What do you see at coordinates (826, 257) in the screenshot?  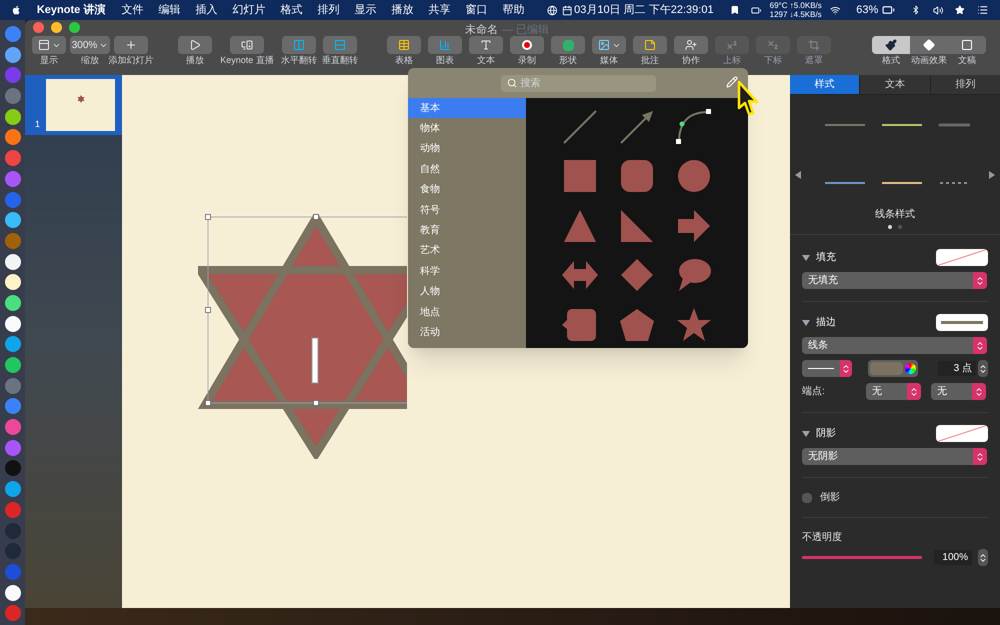 I see `section-title: 填充` at bounding box center [826, 257].